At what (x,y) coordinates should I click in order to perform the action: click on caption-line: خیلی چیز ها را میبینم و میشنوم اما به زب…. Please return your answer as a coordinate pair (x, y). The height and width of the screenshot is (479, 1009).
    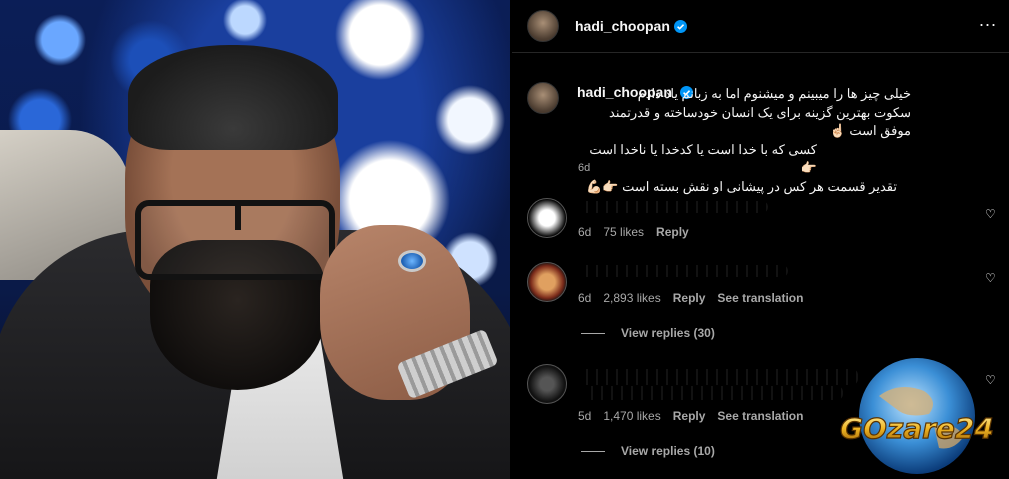
    Looking at the image, I should click on (774, 93).